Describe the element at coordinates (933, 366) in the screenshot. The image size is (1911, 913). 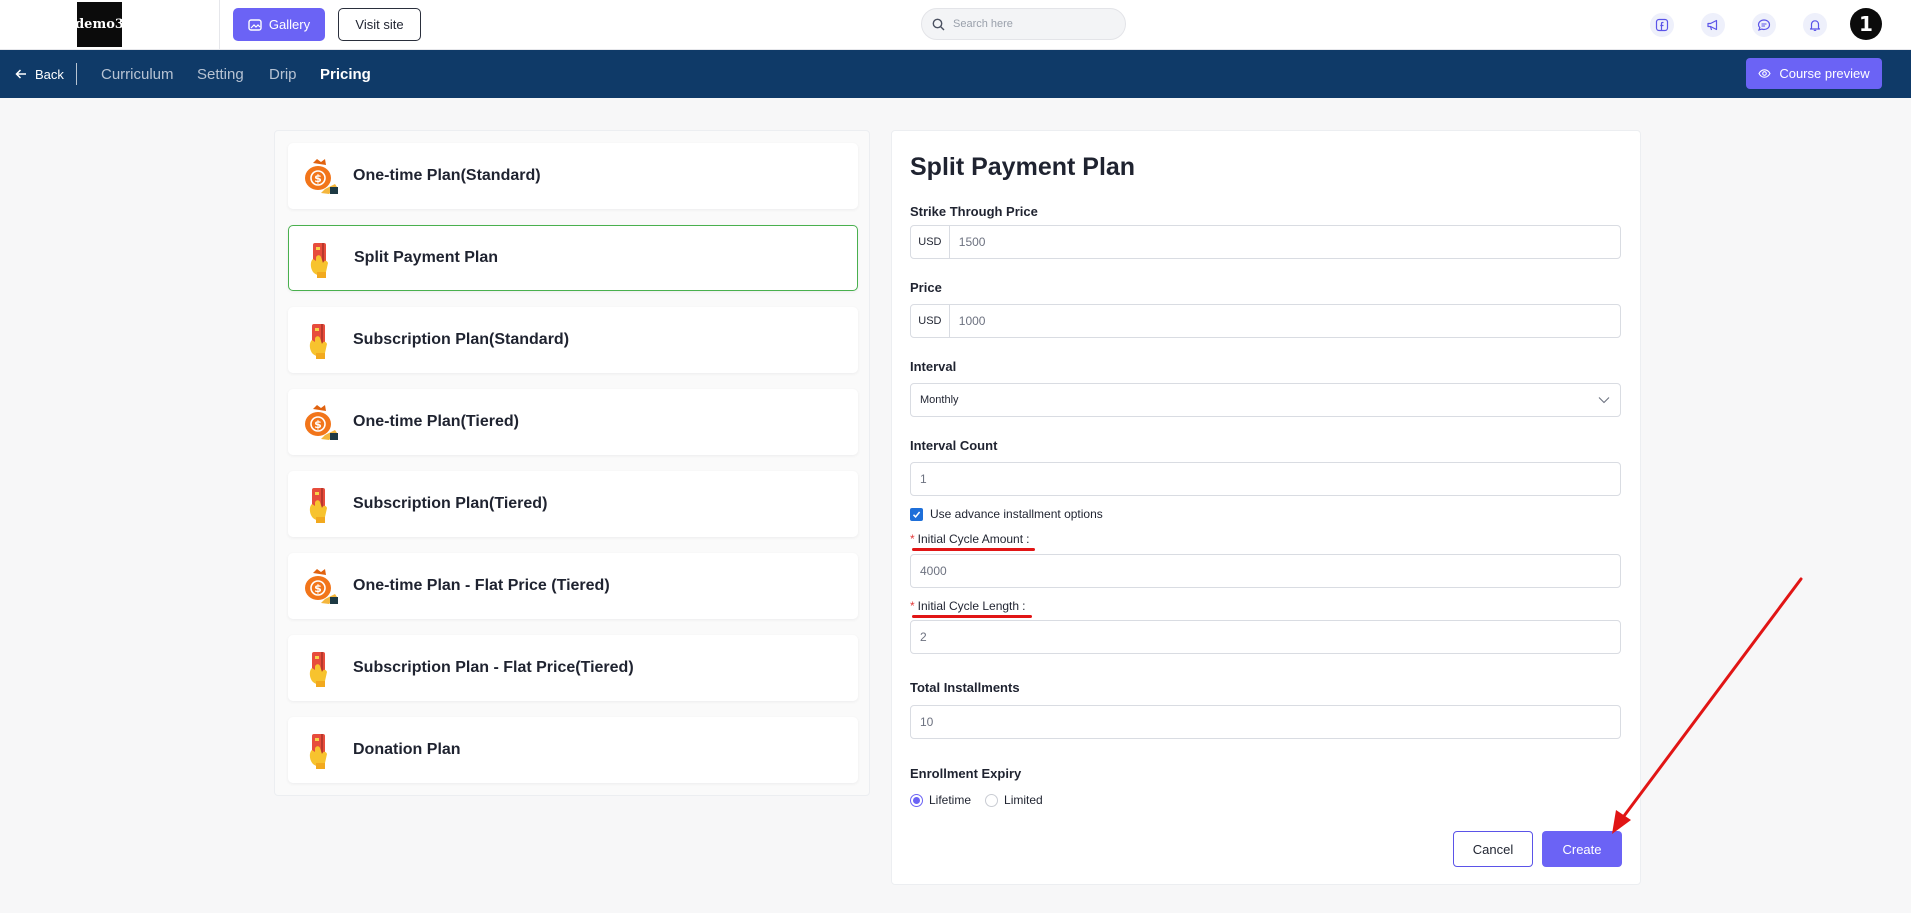
I see `interval-label: Interval` at that location.